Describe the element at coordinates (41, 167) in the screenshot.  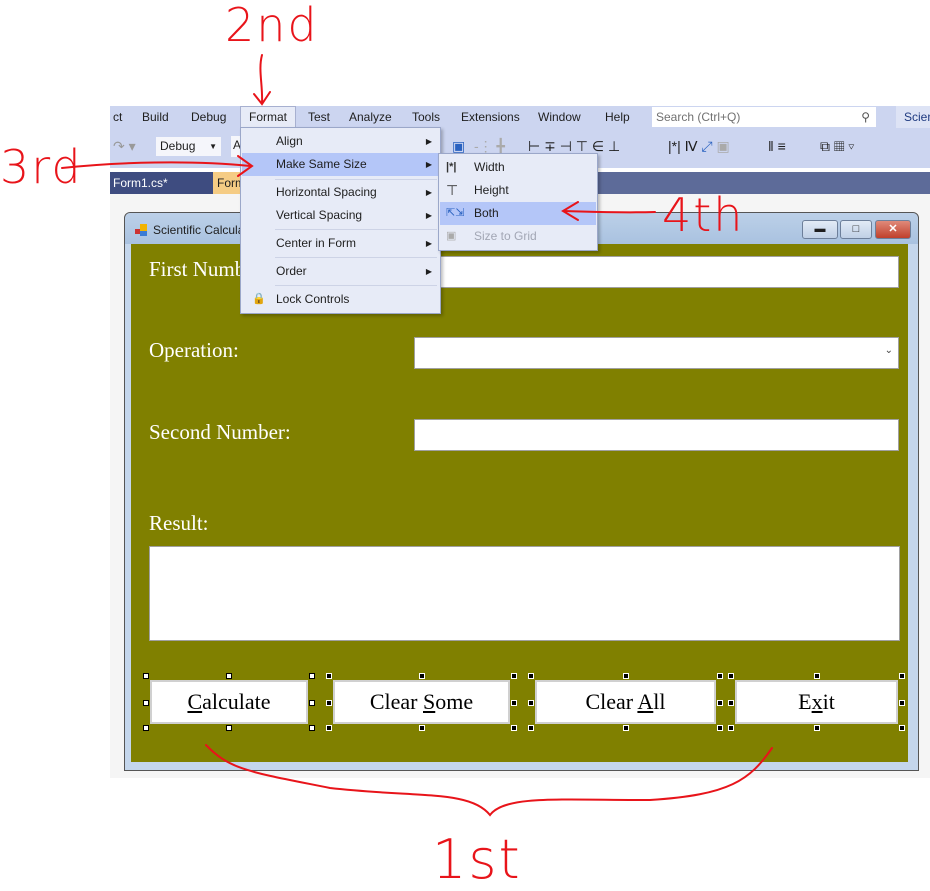
I see `annotation-step3: 3rd` at that location.